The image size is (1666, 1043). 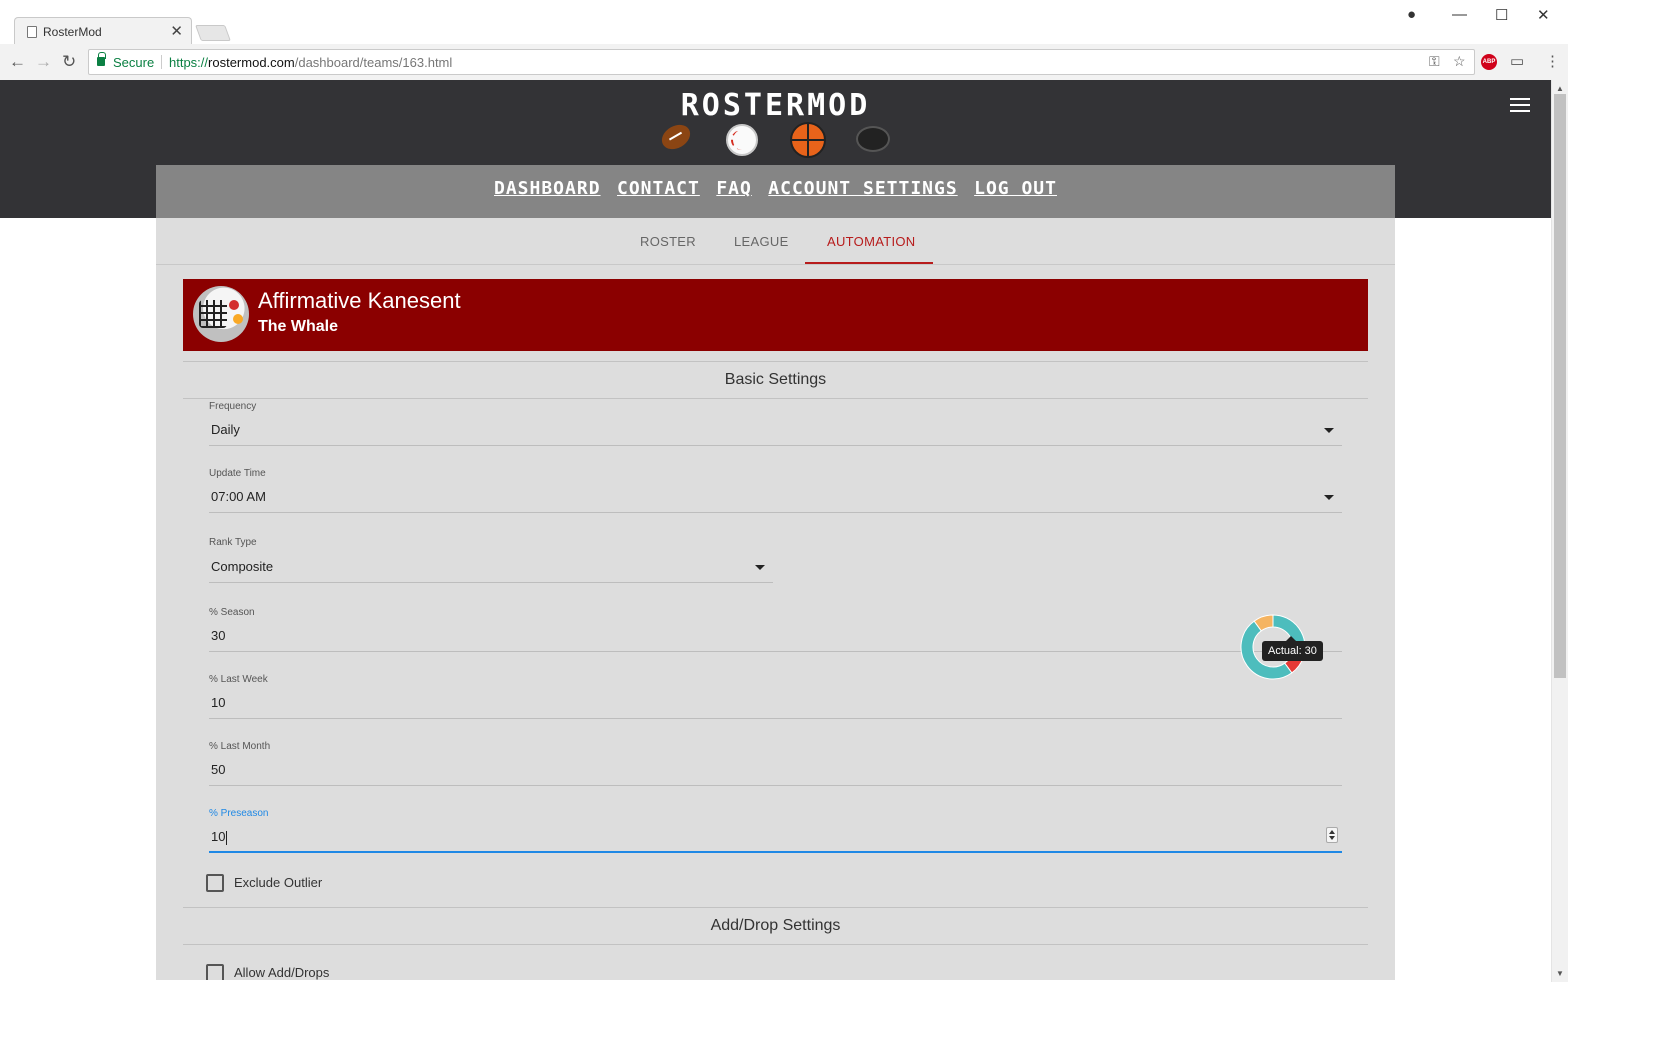 I want to click on rank-type-value: Composite, so click(x=242, y=566).